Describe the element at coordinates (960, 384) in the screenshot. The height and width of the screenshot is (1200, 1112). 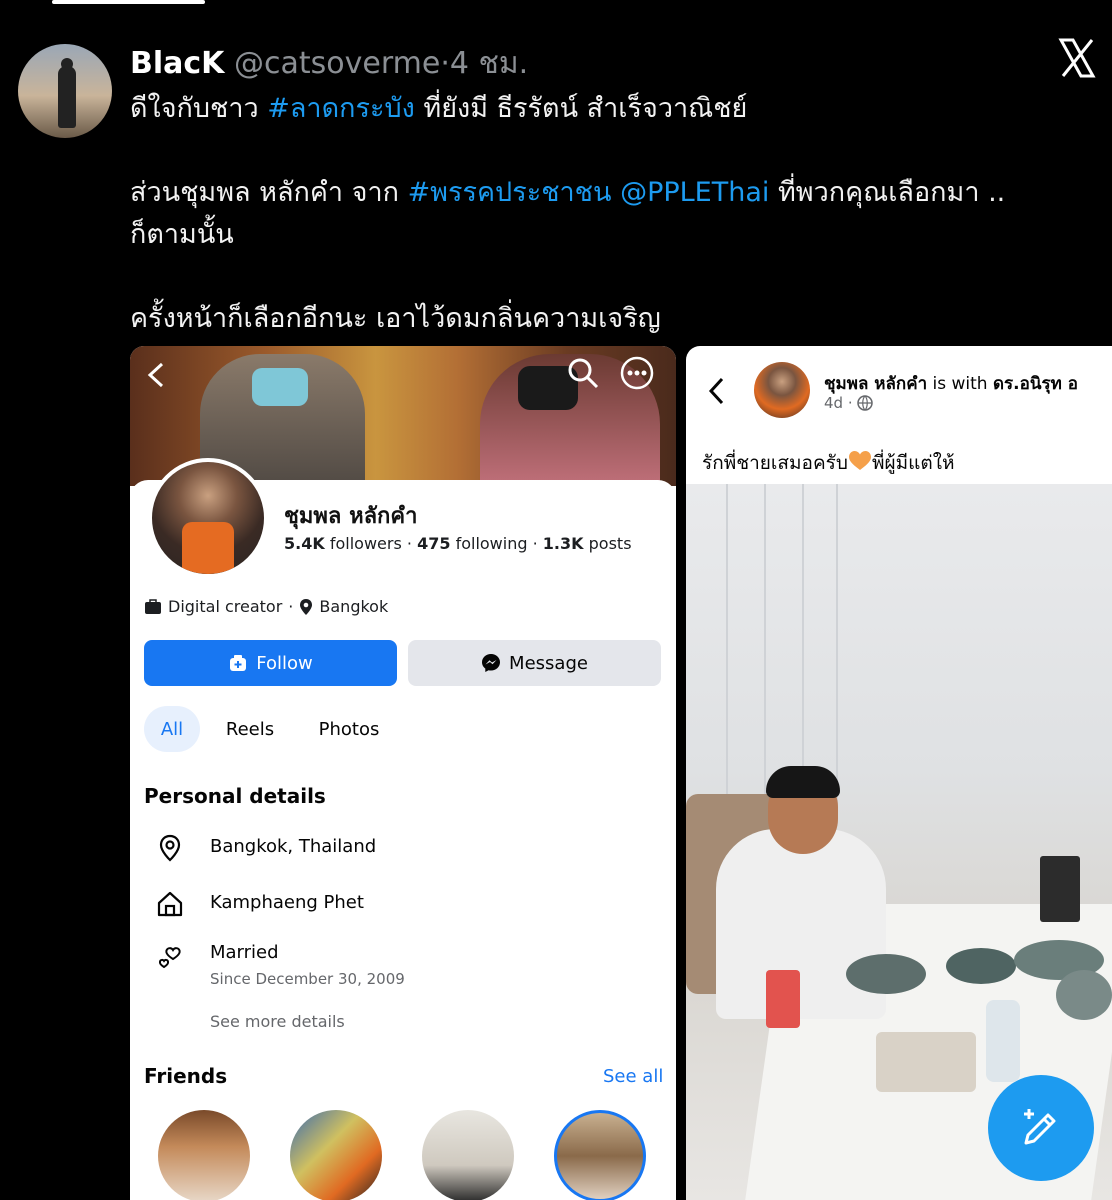
I see `post-with-text: is with` at that location.